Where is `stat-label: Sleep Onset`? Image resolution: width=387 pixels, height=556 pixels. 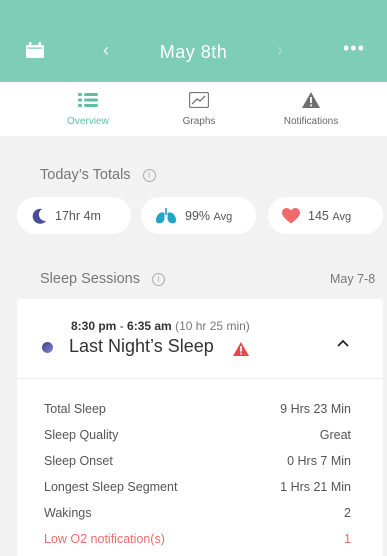 stat-label: Sleep Onset is located at coordinates (78, 461).